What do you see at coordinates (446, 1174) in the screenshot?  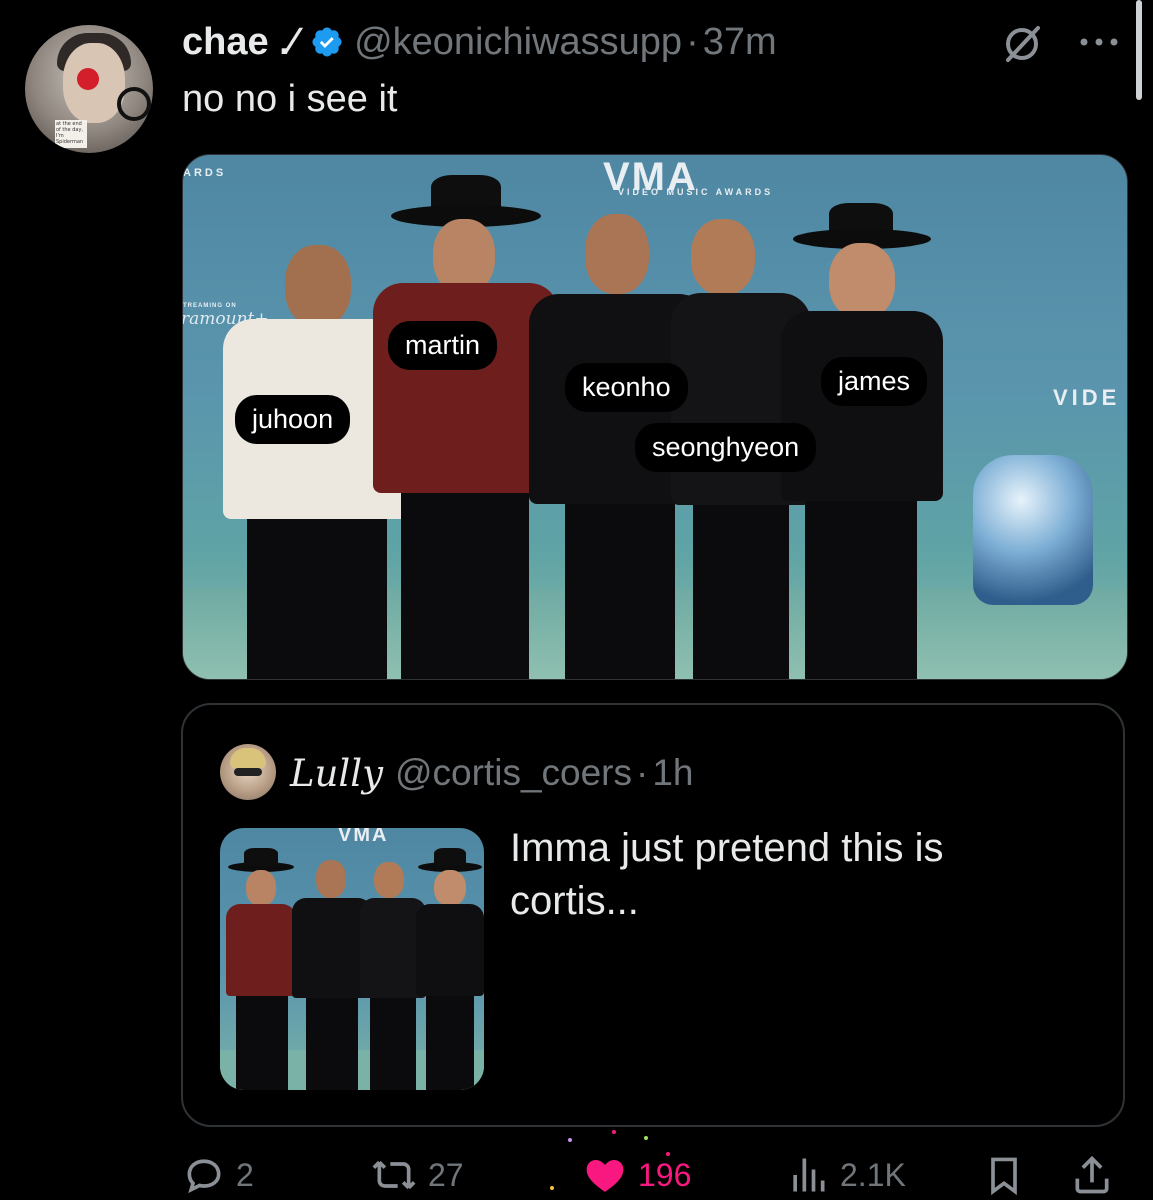 I see `repost-count: 27` at bounding box center [446, 1174].